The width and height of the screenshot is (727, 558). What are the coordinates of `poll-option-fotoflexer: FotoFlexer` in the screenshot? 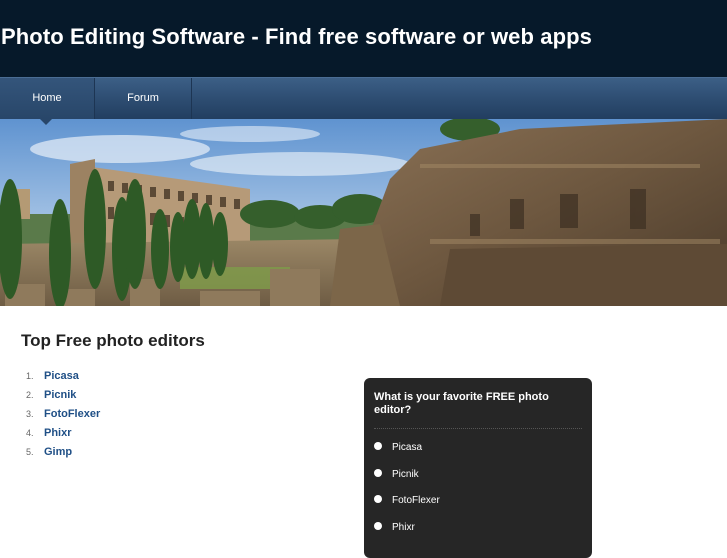 It's located at (407, 501).